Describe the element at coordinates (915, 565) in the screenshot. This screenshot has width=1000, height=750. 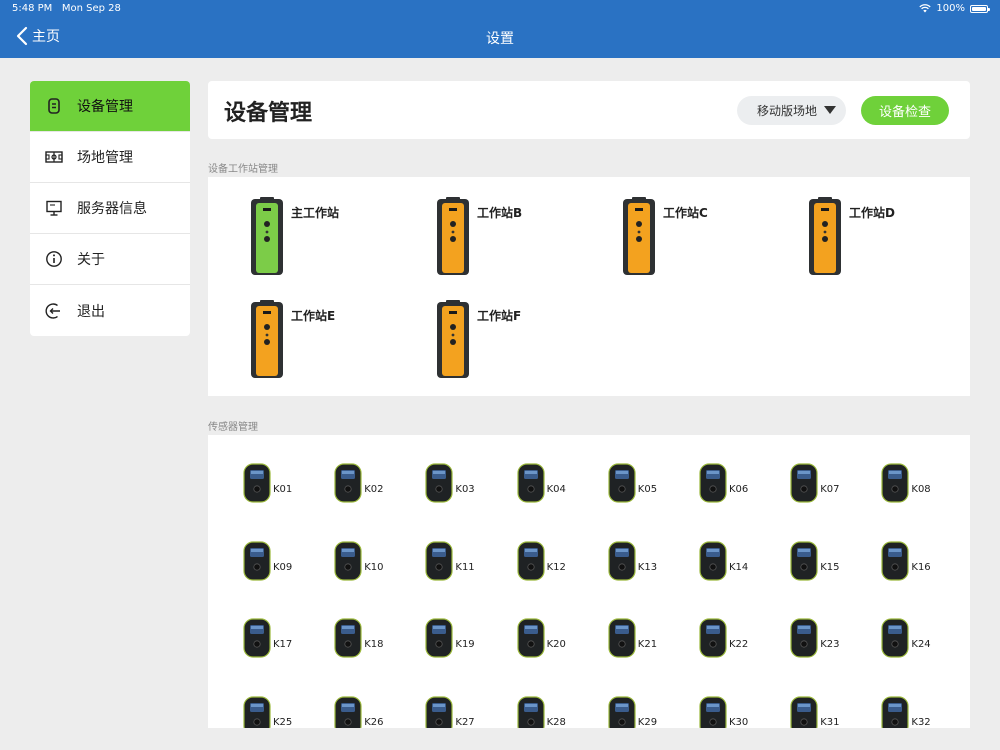
I see `sensor-item: K16` at that location.